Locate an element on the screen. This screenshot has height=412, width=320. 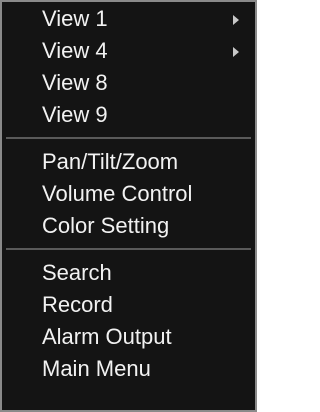
menu-item-label: Record is located at coordinates (77, 304).